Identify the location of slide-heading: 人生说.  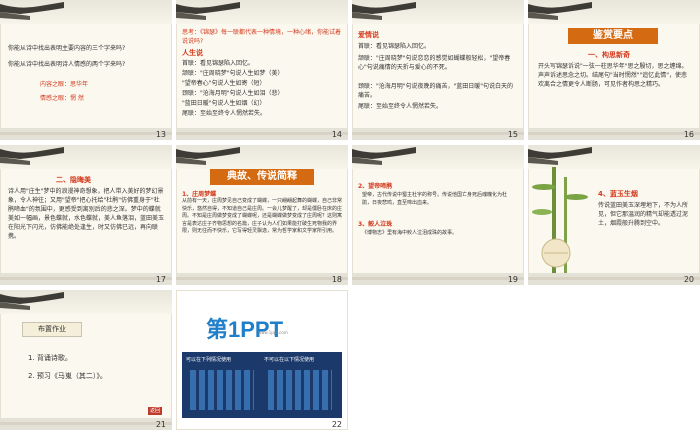
(192, 53).